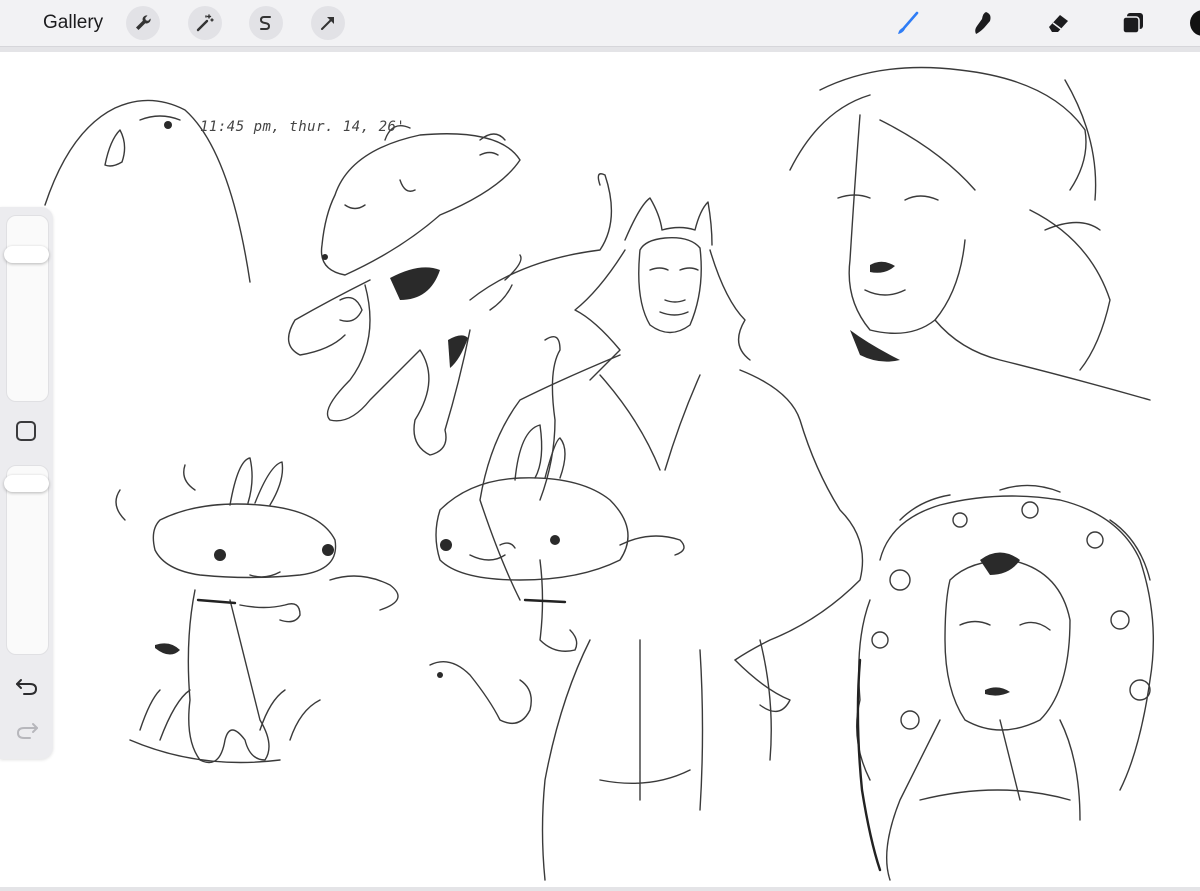  What do you see at coordinates (983, 23) in the screenshot?
I see `smudge-icon` at bounding box center [983, 23].